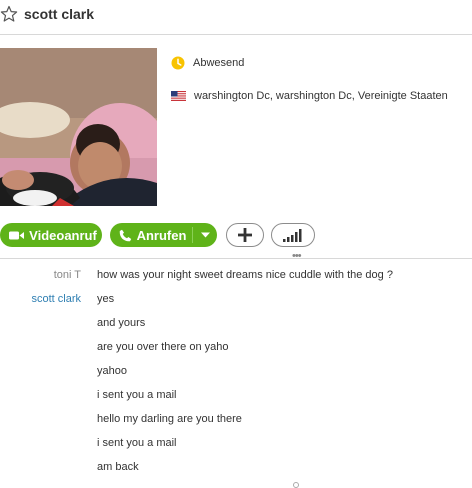 The image size is (472, 488). Describe the element at coordinates (112, 371) in the screenshot. I see `message-text: yahoo` at that location.